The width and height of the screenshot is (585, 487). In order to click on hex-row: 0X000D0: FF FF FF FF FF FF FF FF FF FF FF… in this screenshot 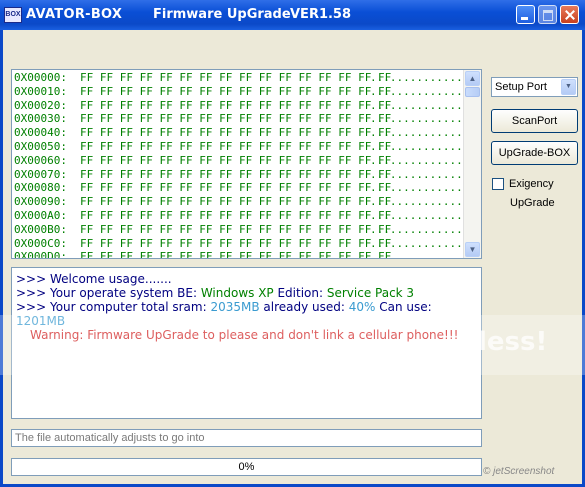, I will do `click(245, 254)`.